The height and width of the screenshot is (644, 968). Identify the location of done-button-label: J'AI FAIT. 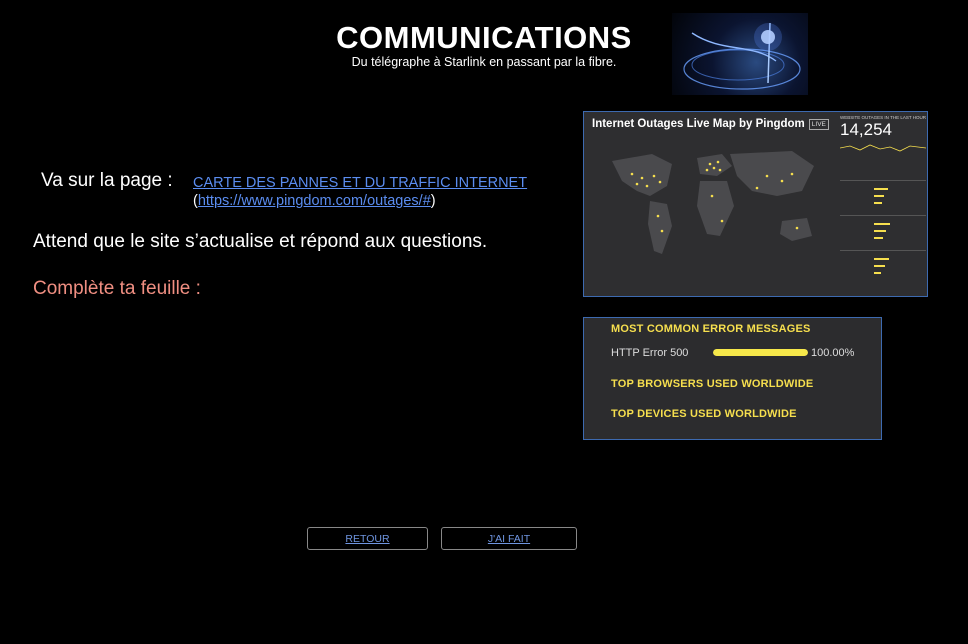
(509, 538).